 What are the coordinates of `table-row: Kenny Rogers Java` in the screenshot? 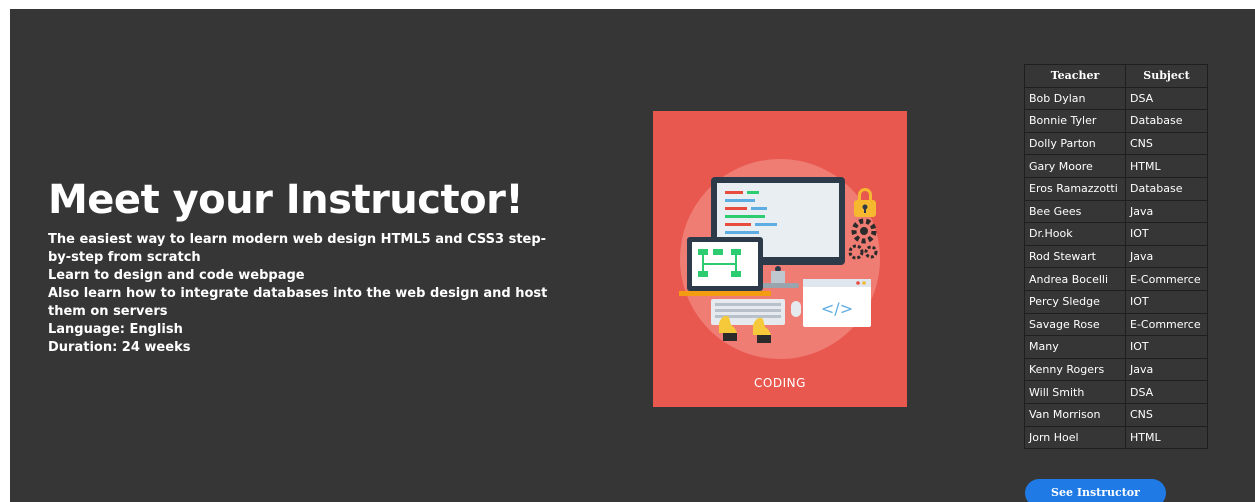 It's located at (1116, 369).